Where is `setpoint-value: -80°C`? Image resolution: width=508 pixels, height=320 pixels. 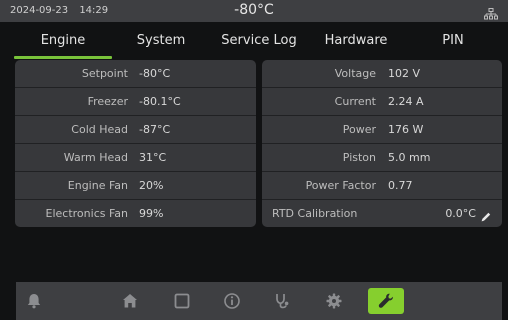
setpoint-value: -80°C is located at coordinates (155, 73).